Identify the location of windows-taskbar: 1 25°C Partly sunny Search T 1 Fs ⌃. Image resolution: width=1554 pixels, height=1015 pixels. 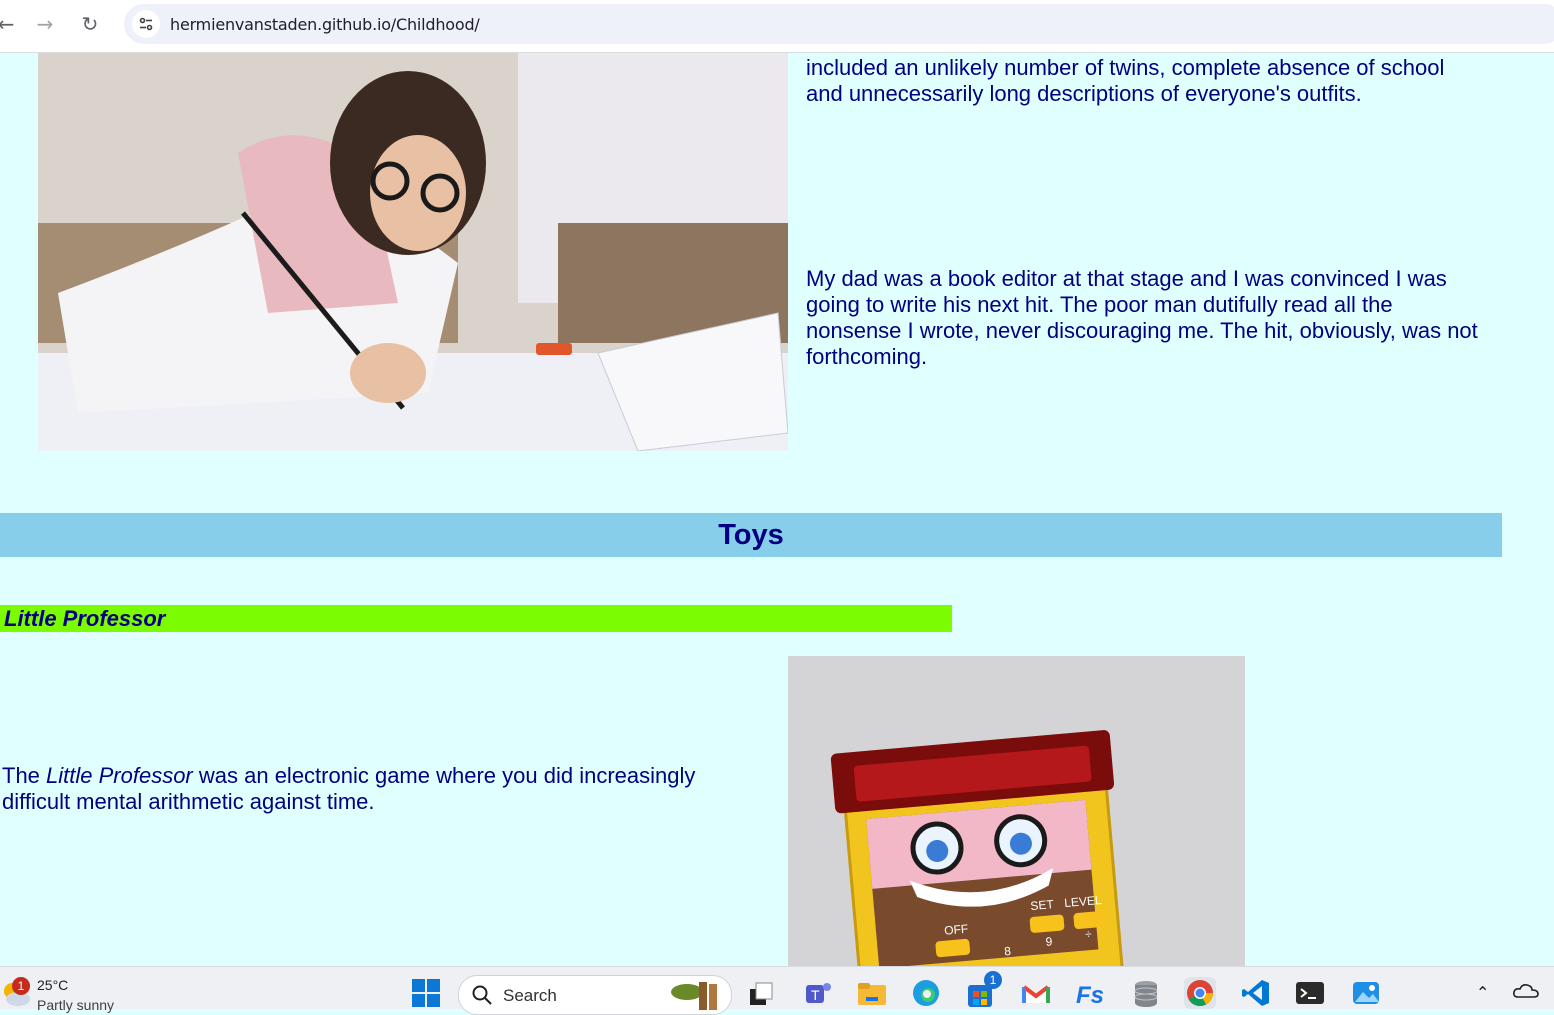
(777, 990).